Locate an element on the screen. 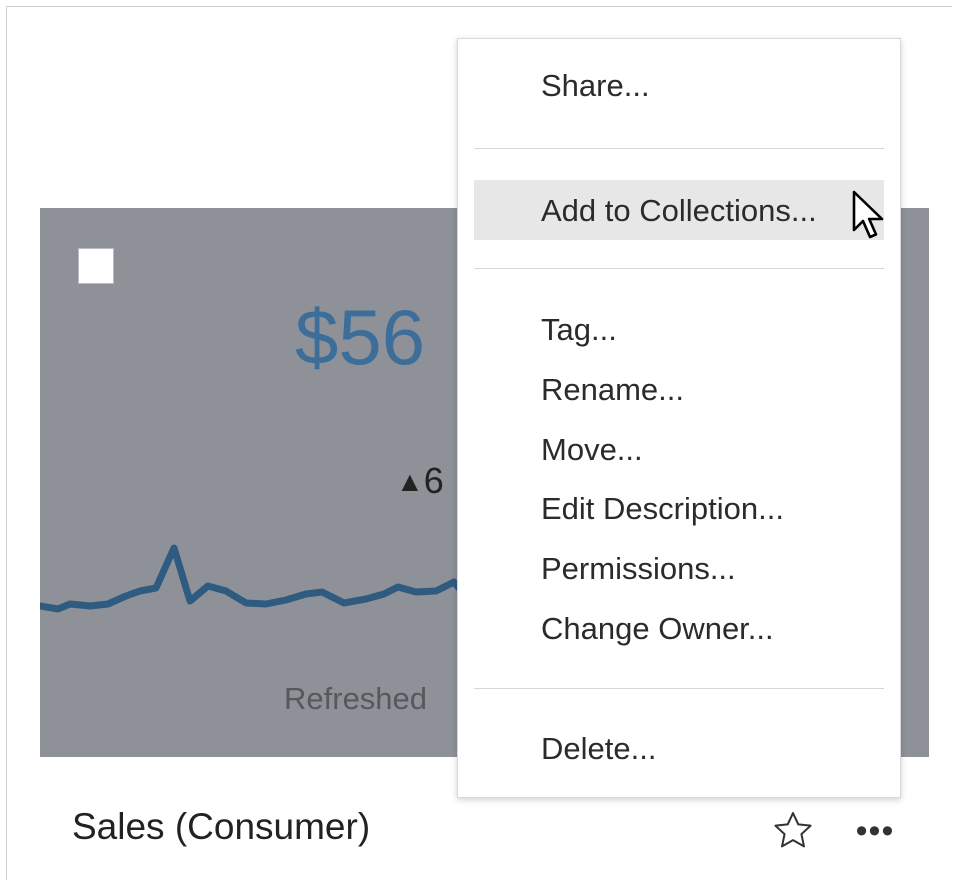 The width and height of the screenshot is (956, 880). more-actions-button: ••• is located at coordinates (875, 831).